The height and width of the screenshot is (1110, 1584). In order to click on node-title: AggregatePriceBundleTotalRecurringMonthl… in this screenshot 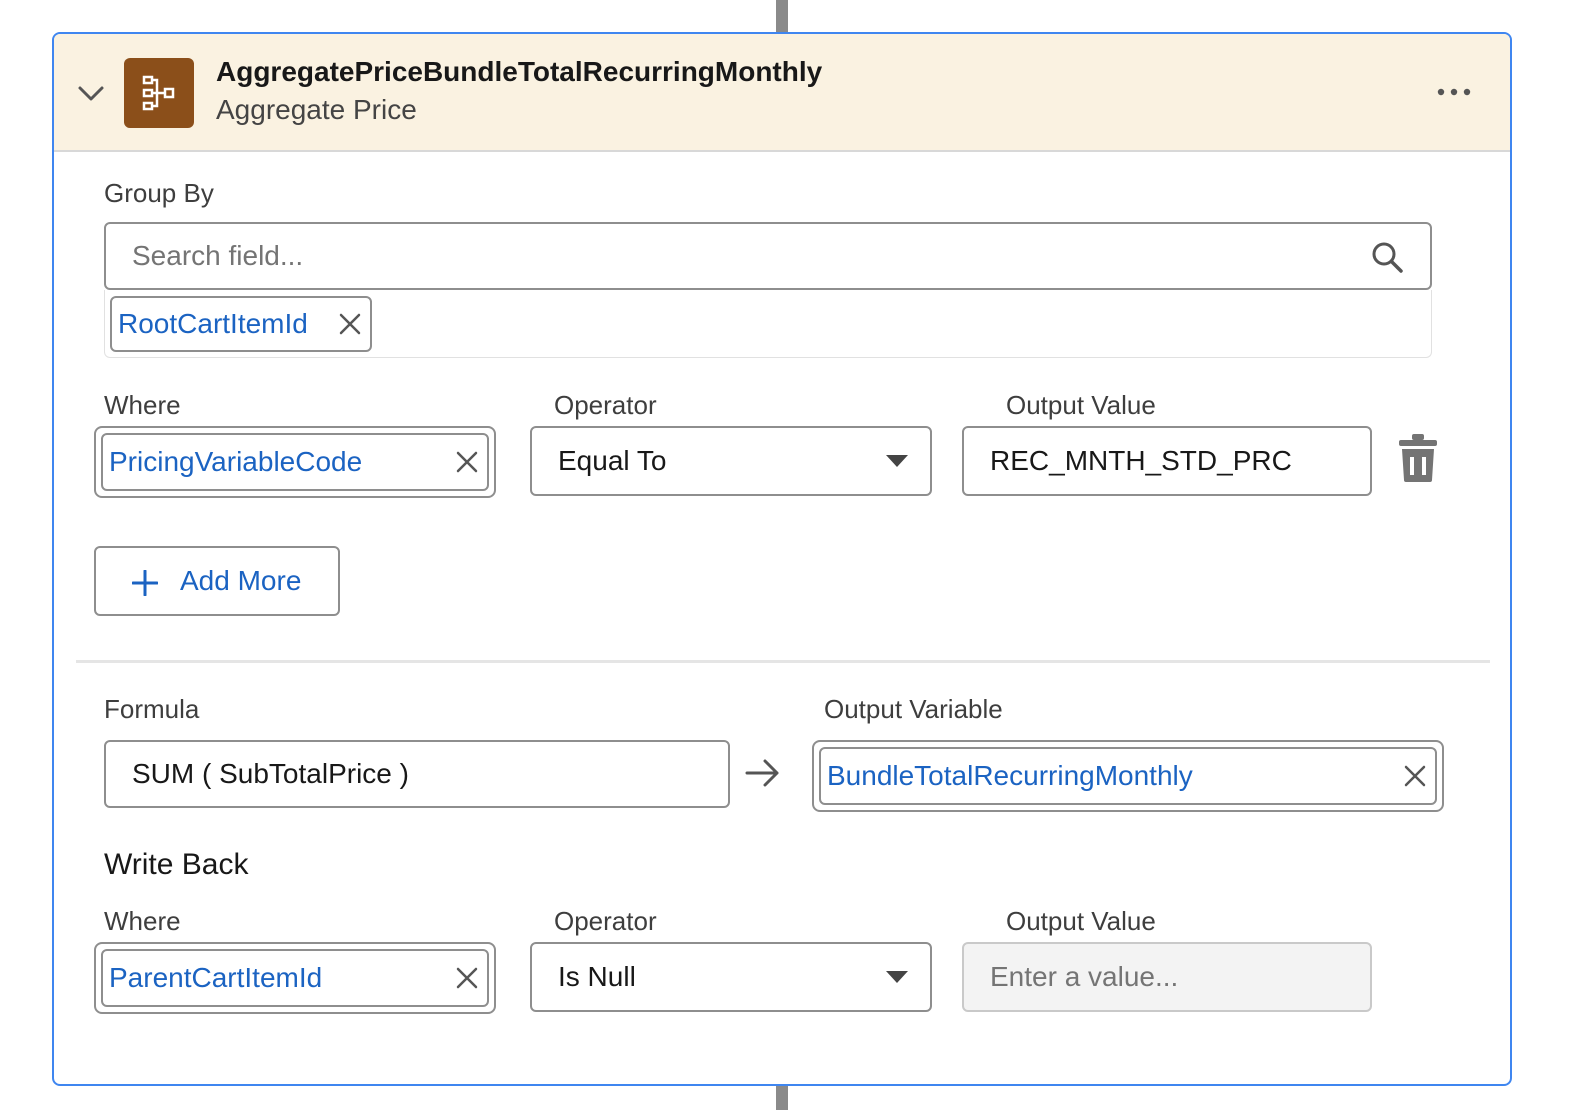, I will do `click(519, 71)`.